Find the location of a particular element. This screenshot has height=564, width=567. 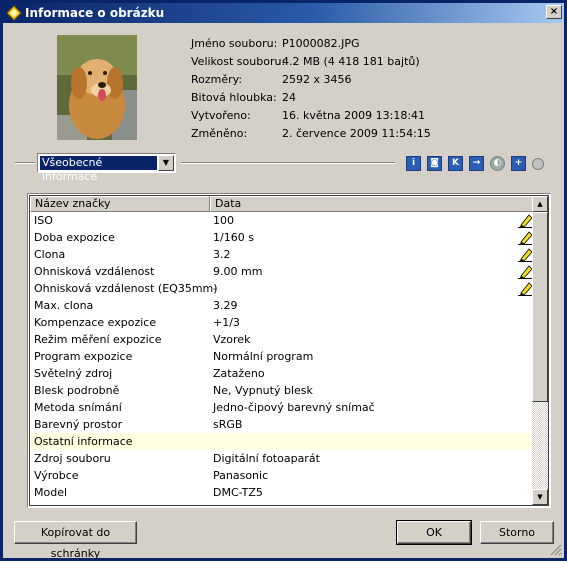

table-row: Ohnisková vzdálenost (EQ35mm) - is located at coordinates (281, 288).